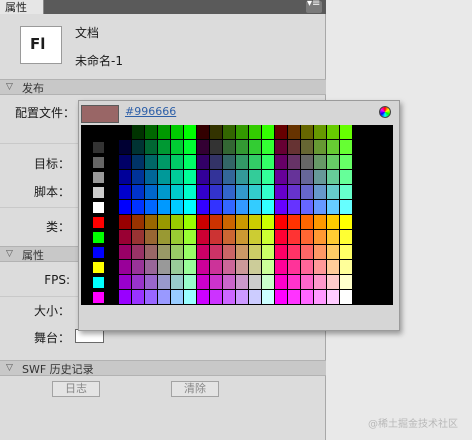  What do you see at coordinates (150, 111) in the screenshot?
I see `hex-color-input: #996666` at bounding box center [150, 111].